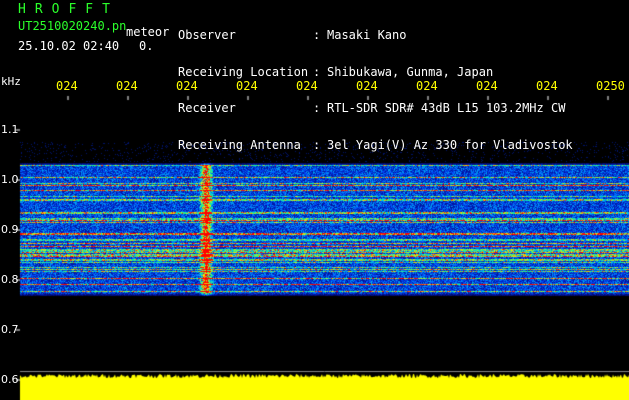  What do you see at coordinates (610, 86) in the screenshot?
I see `x-tick-label: 0250` at bounding box center [610, 86].